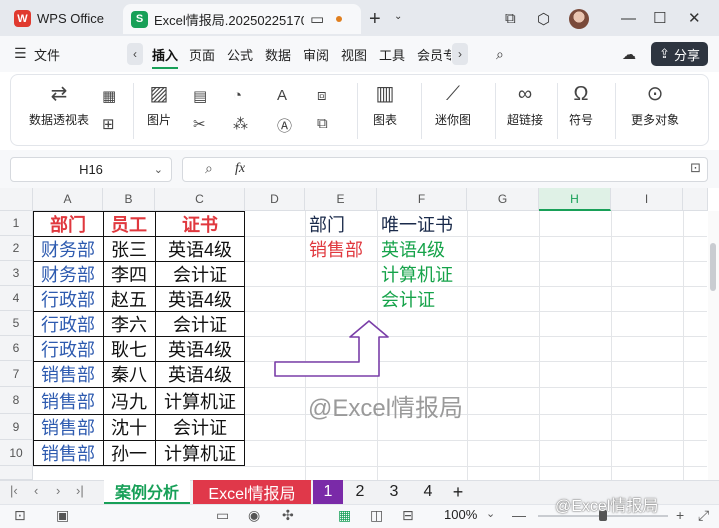  Describe the element at coordinates (655, 105) in the screenshot. I see `more-objects-button: ⊙ 更多对象` at that location.